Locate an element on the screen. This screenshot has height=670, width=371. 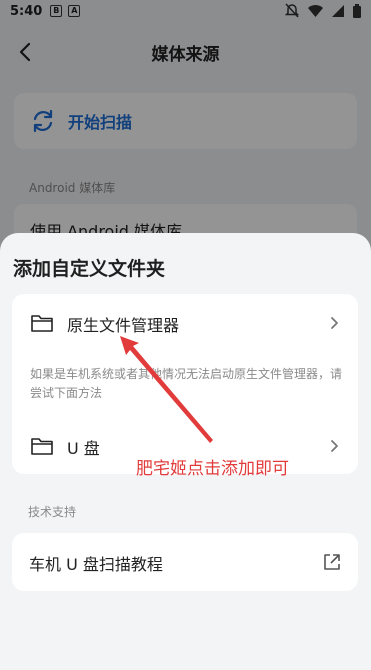
annotation-text: 肥宅姬点击添加即可 is located at coordinates (212, 469).